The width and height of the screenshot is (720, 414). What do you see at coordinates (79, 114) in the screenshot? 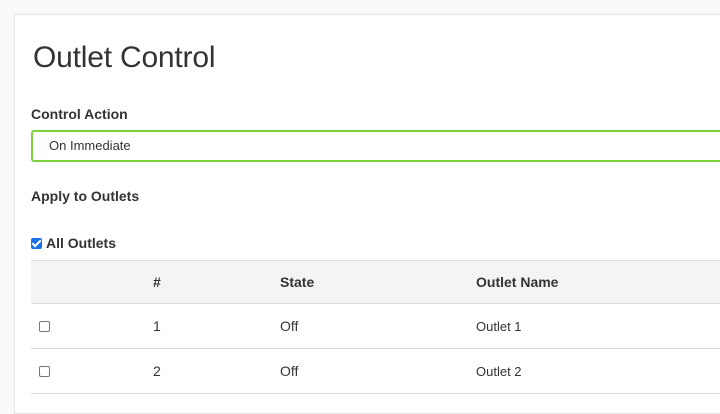
I see `control-action-label: Control Action` at bounding box center [79, 114].